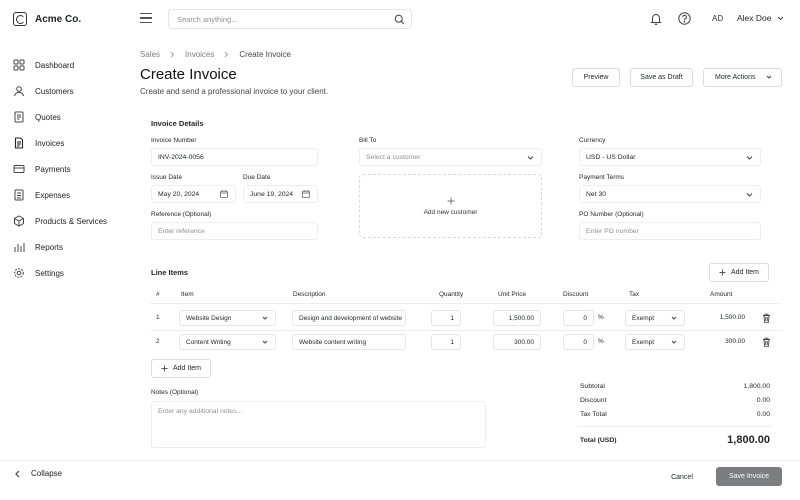 The height and width of the screenshot is (500, 800). I want to click on subtotal-label: Subtotal, so click(592, 386).